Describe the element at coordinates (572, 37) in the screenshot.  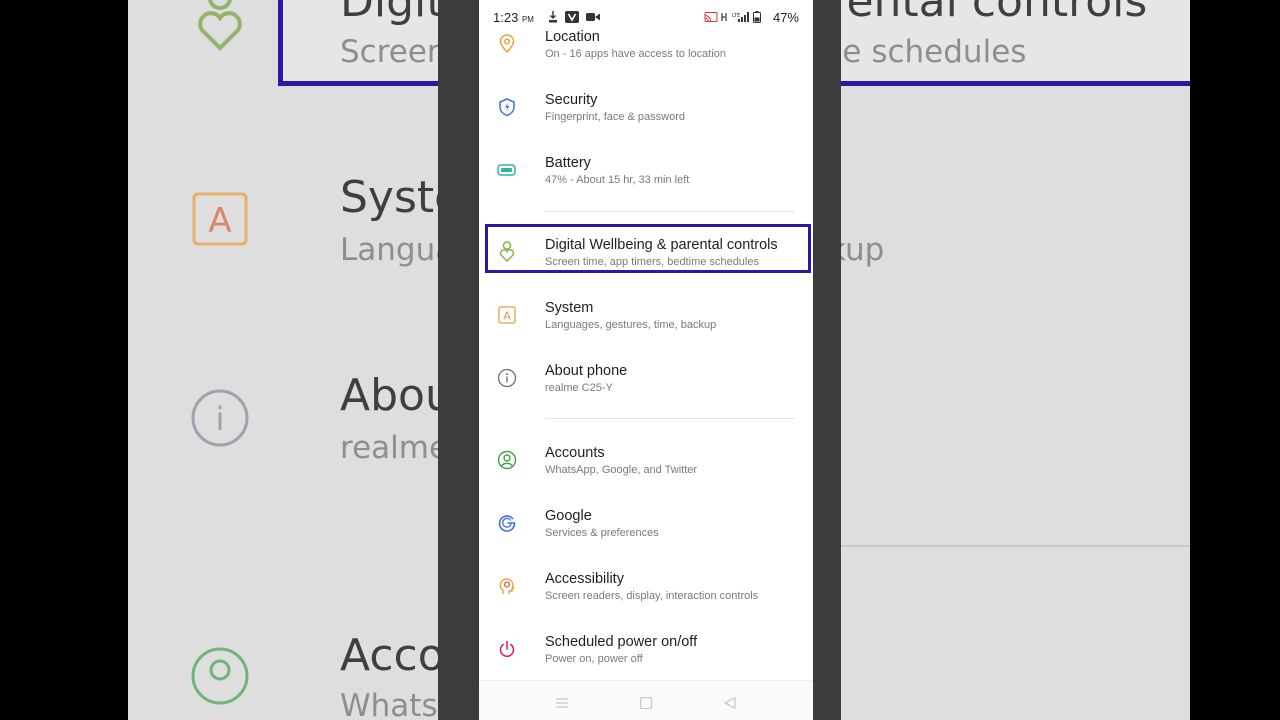
I see `settings-item-title: Location` at that location.